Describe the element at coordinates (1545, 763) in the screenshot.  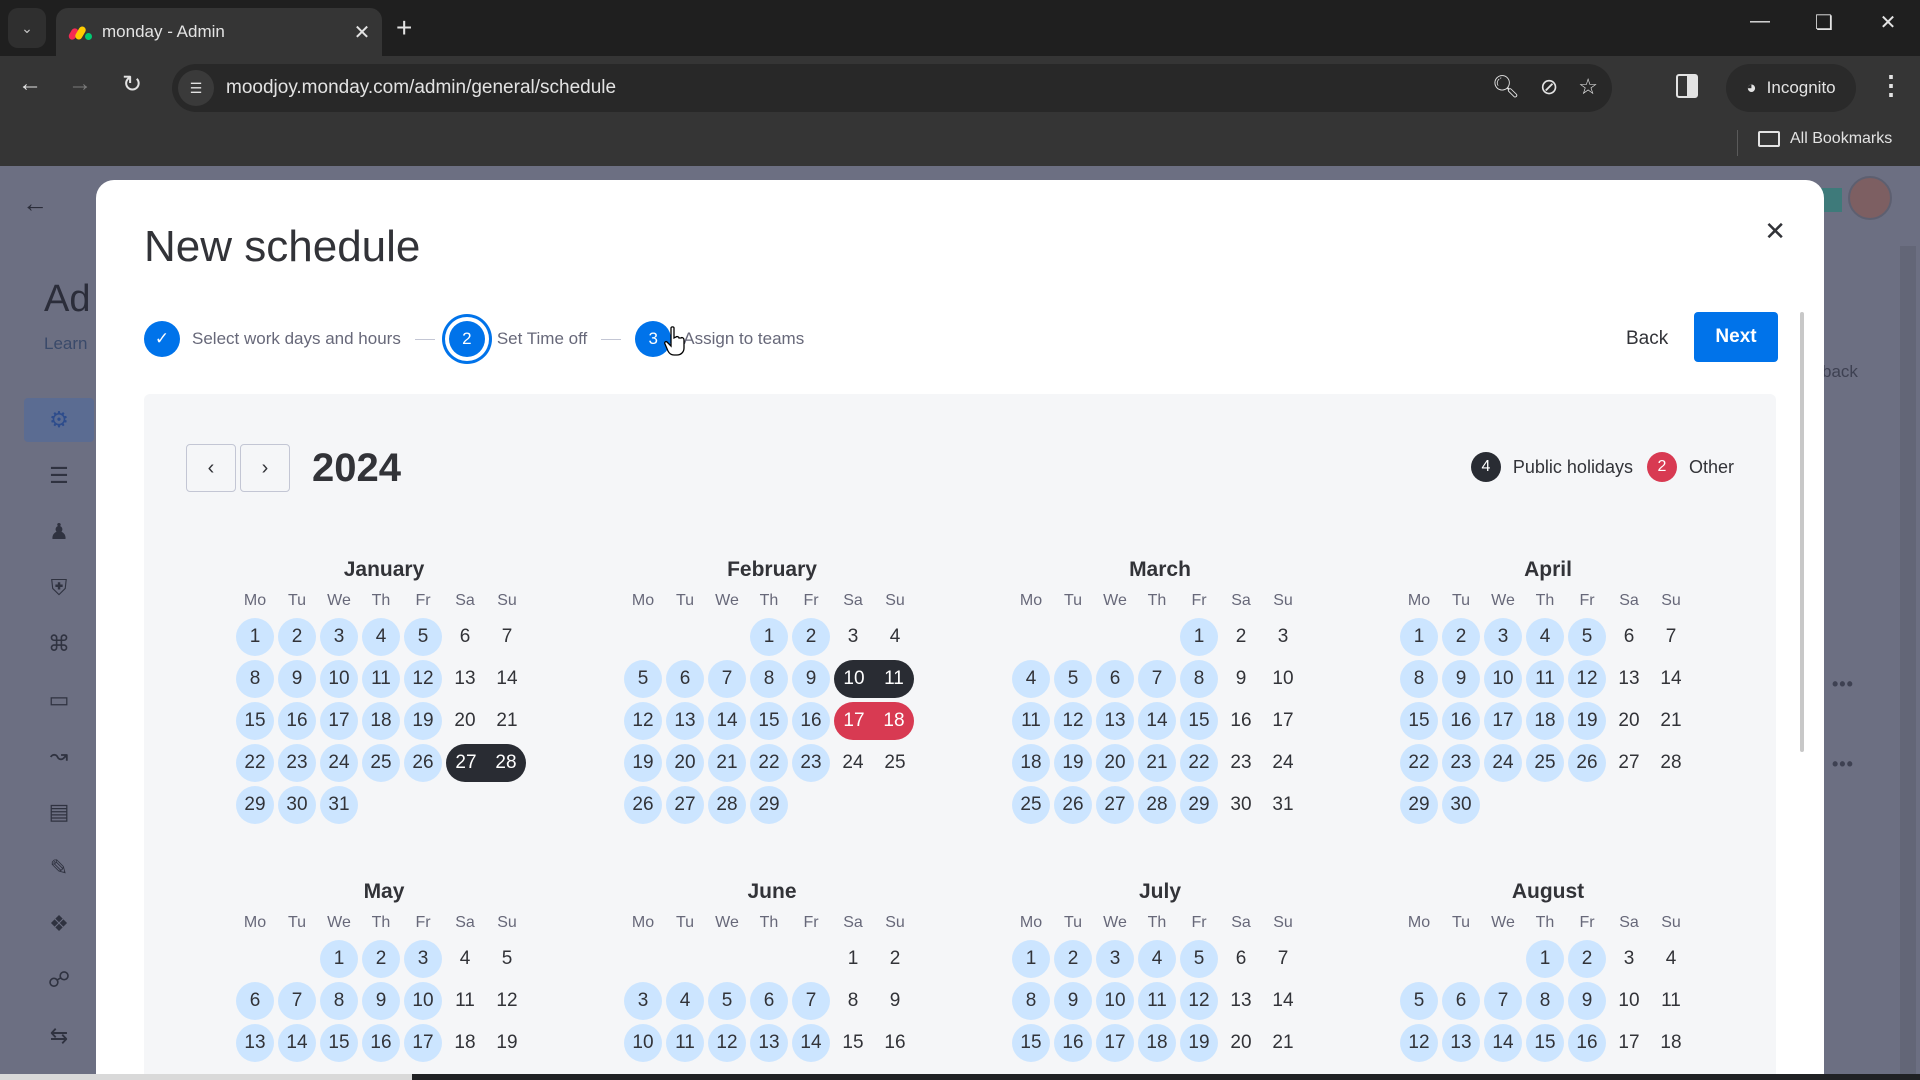
I see `day-workday: 25` at that location.